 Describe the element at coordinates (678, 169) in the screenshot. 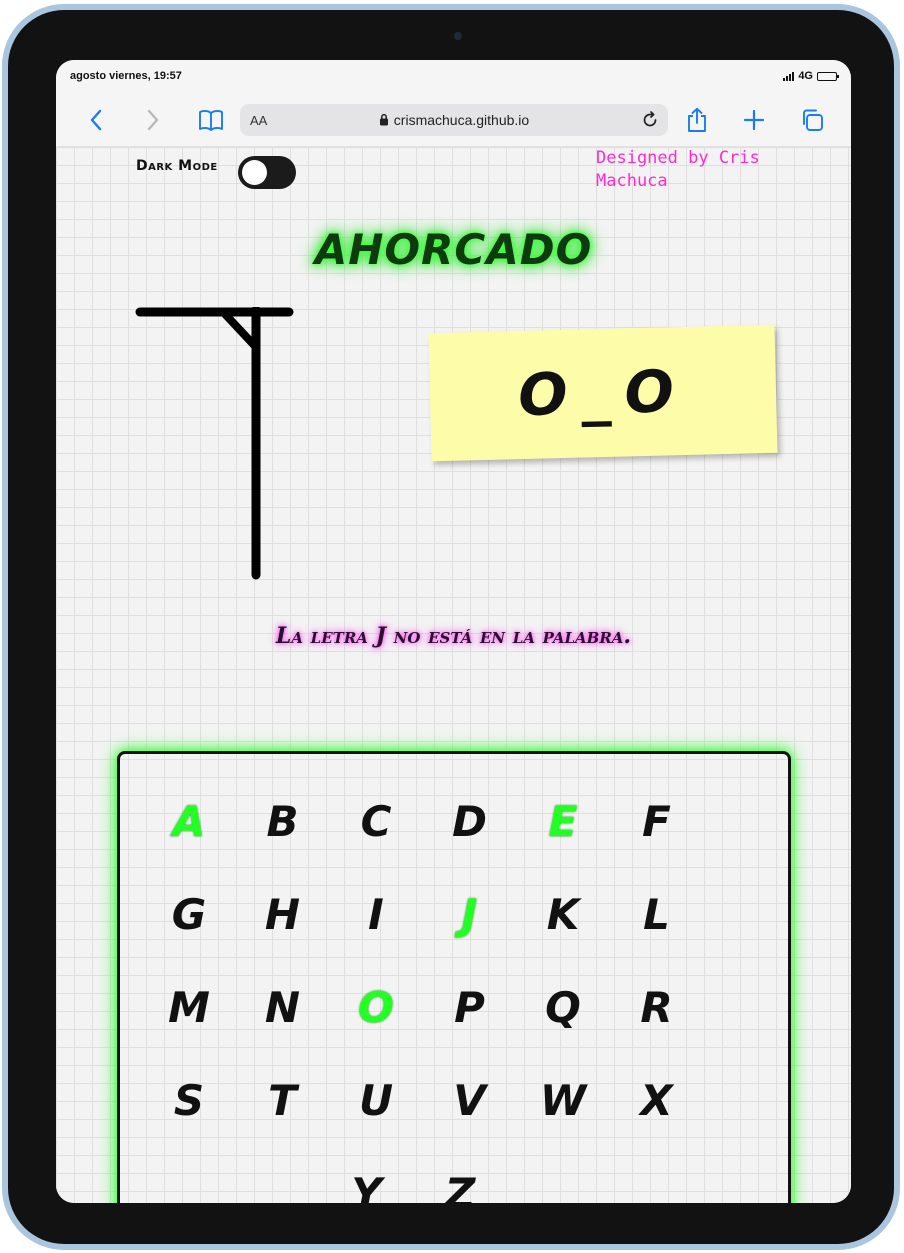

I see `designer-credit: Designed by Cris Machuca` at that location.